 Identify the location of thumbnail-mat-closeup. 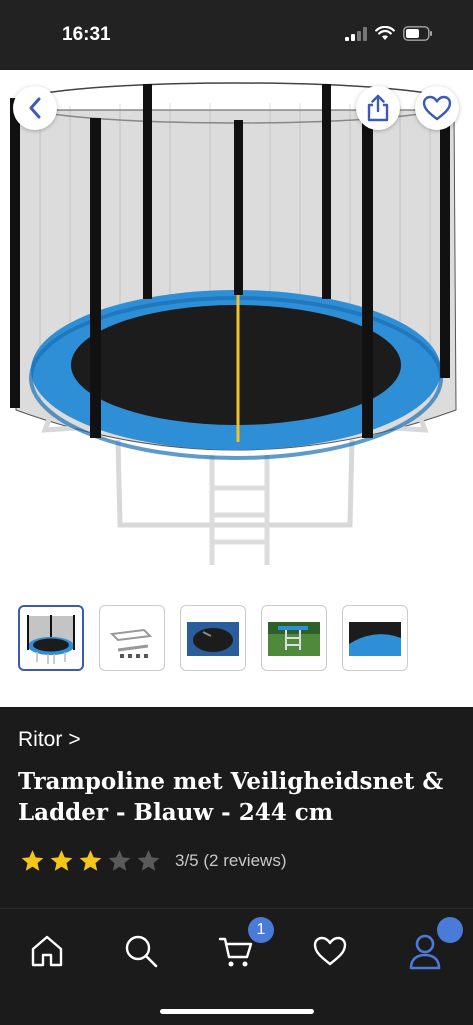
(213, 638).